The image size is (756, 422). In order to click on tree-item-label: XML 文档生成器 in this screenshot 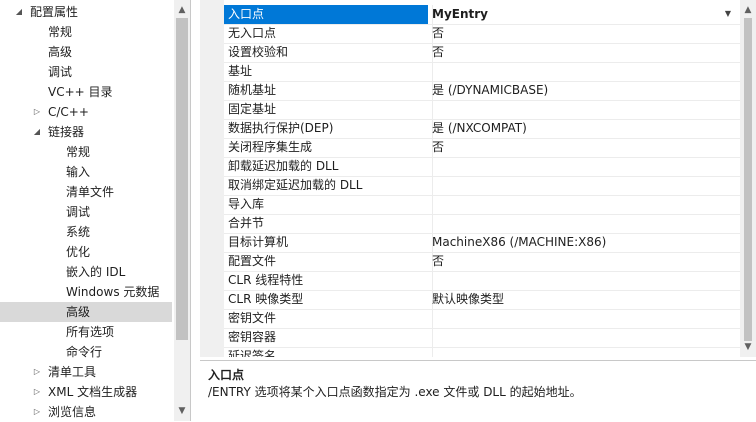, I will do `click(93, 392)`.